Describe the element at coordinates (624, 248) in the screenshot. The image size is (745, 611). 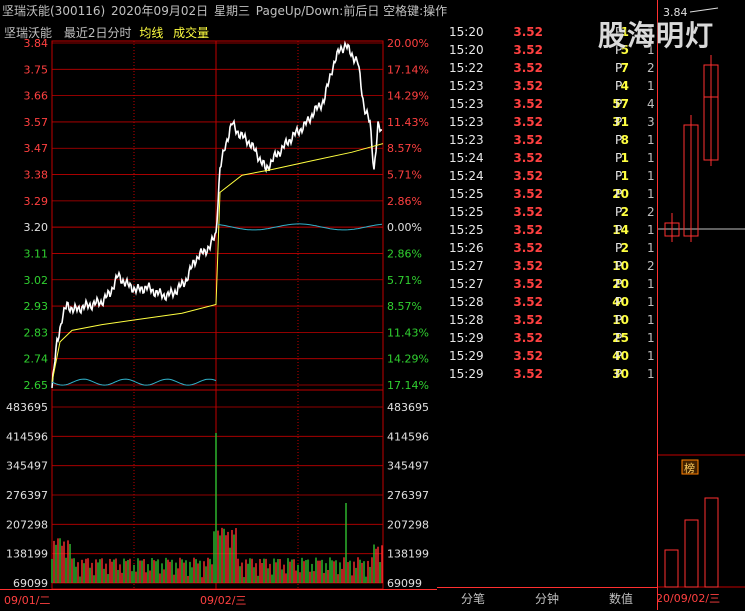
I see `tick-volume: 2` at that location.